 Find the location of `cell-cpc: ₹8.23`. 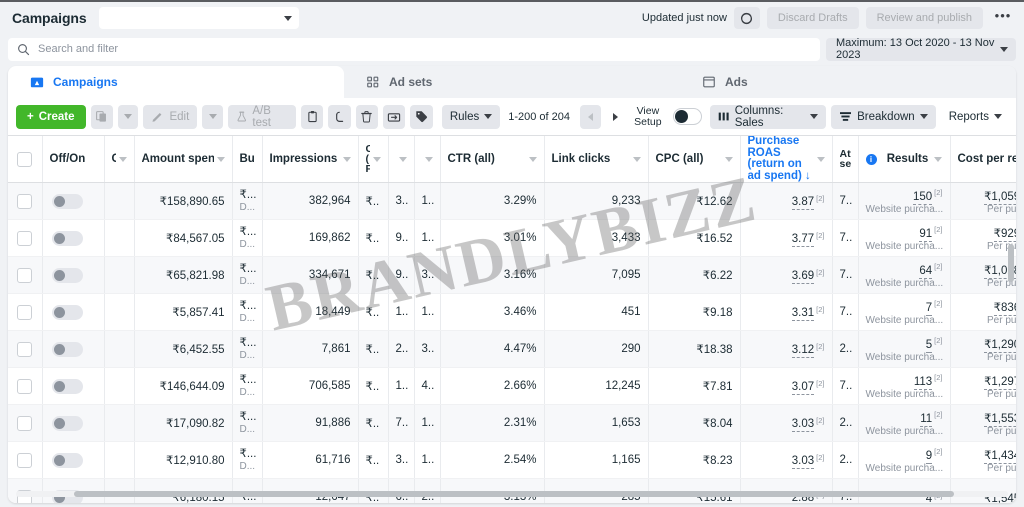

cell-cpc: ₹8.23 is located at coordinates (694, 460).